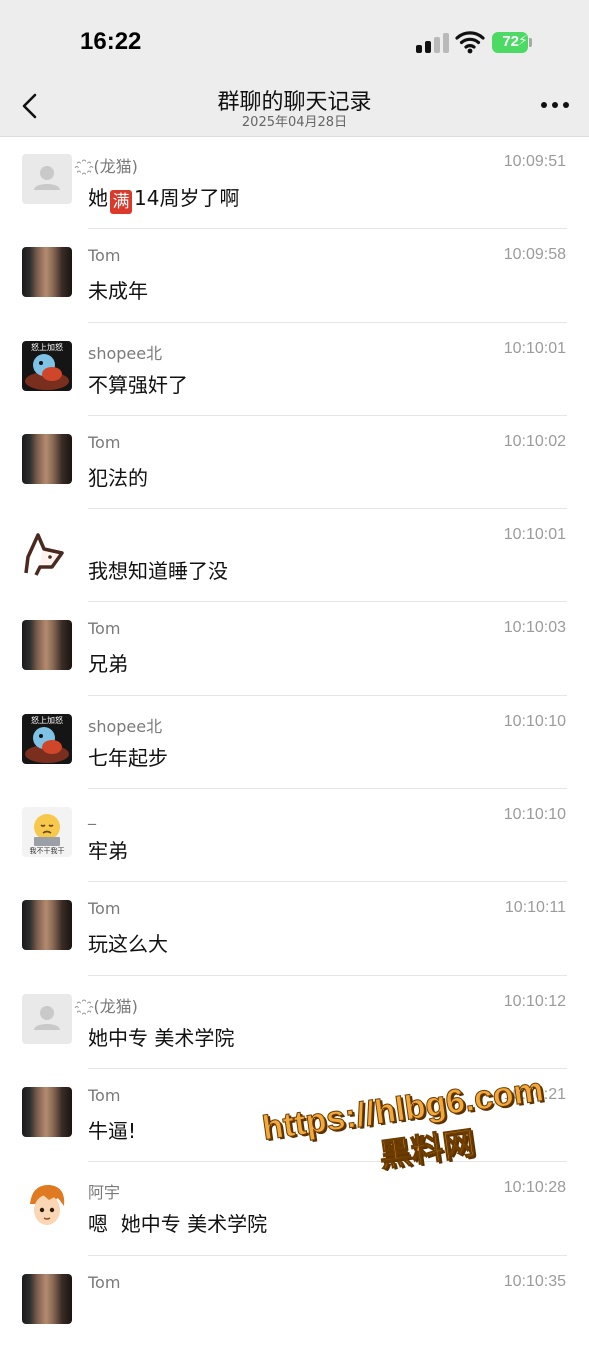  I want to click on avatar-sketch-drawing, so click(47, 552).